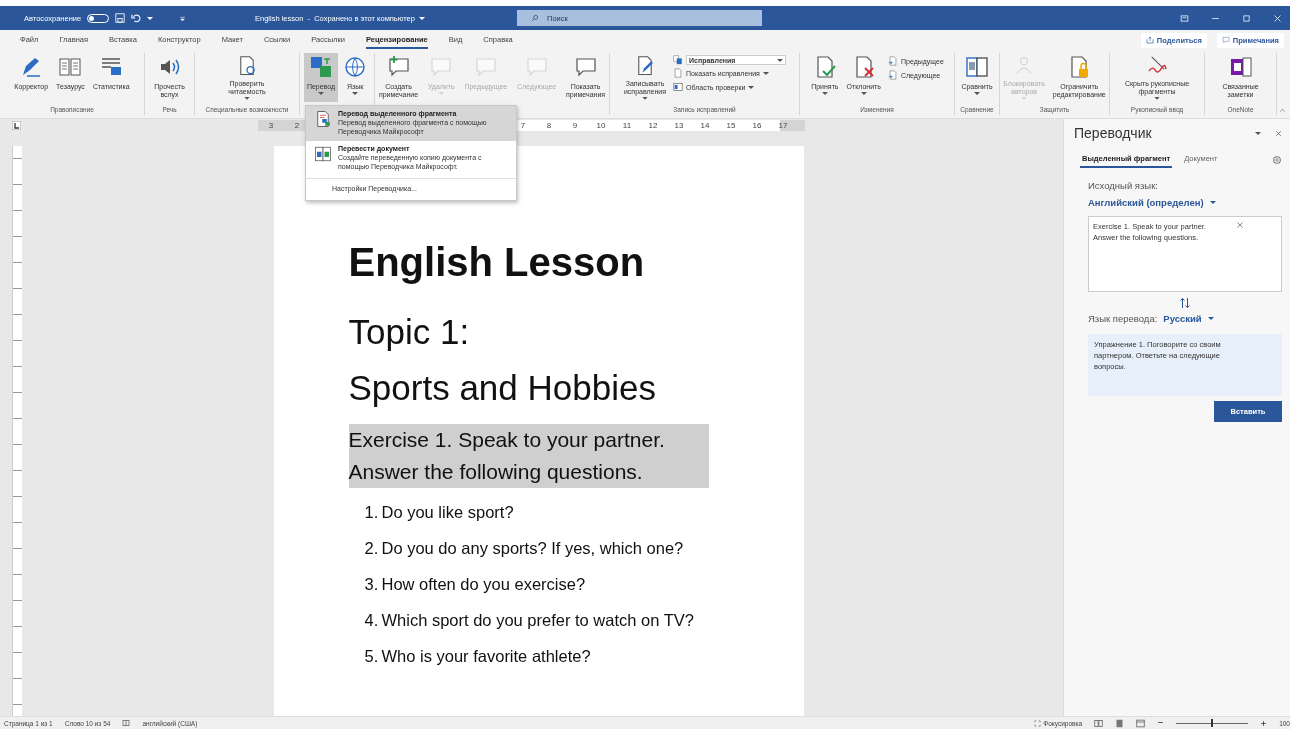 This screenshot has width=1290, height=729. What do you see at coordinates (126, 723) in the screenshot?
I see `proofing-icon` at bounding box center [126, 723].